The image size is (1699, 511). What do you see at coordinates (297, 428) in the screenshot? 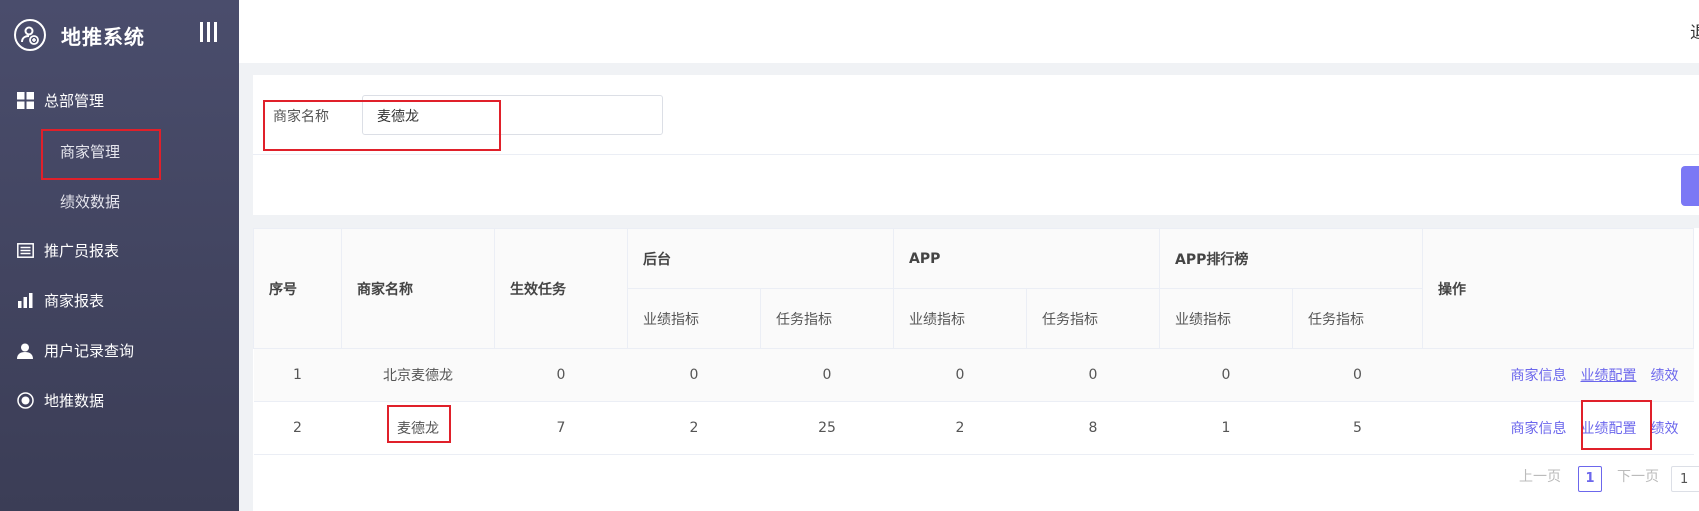
I see `cell-index: 2` at bounding box center [297, 428].